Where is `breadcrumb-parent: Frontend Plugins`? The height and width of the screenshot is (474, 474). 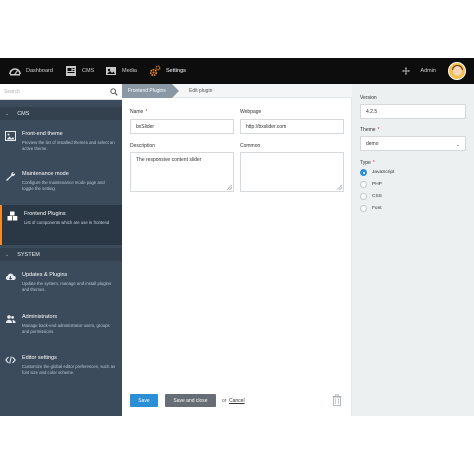 breadcrumb-parent: Frontend Plugins is located at coordinates (150, 91).